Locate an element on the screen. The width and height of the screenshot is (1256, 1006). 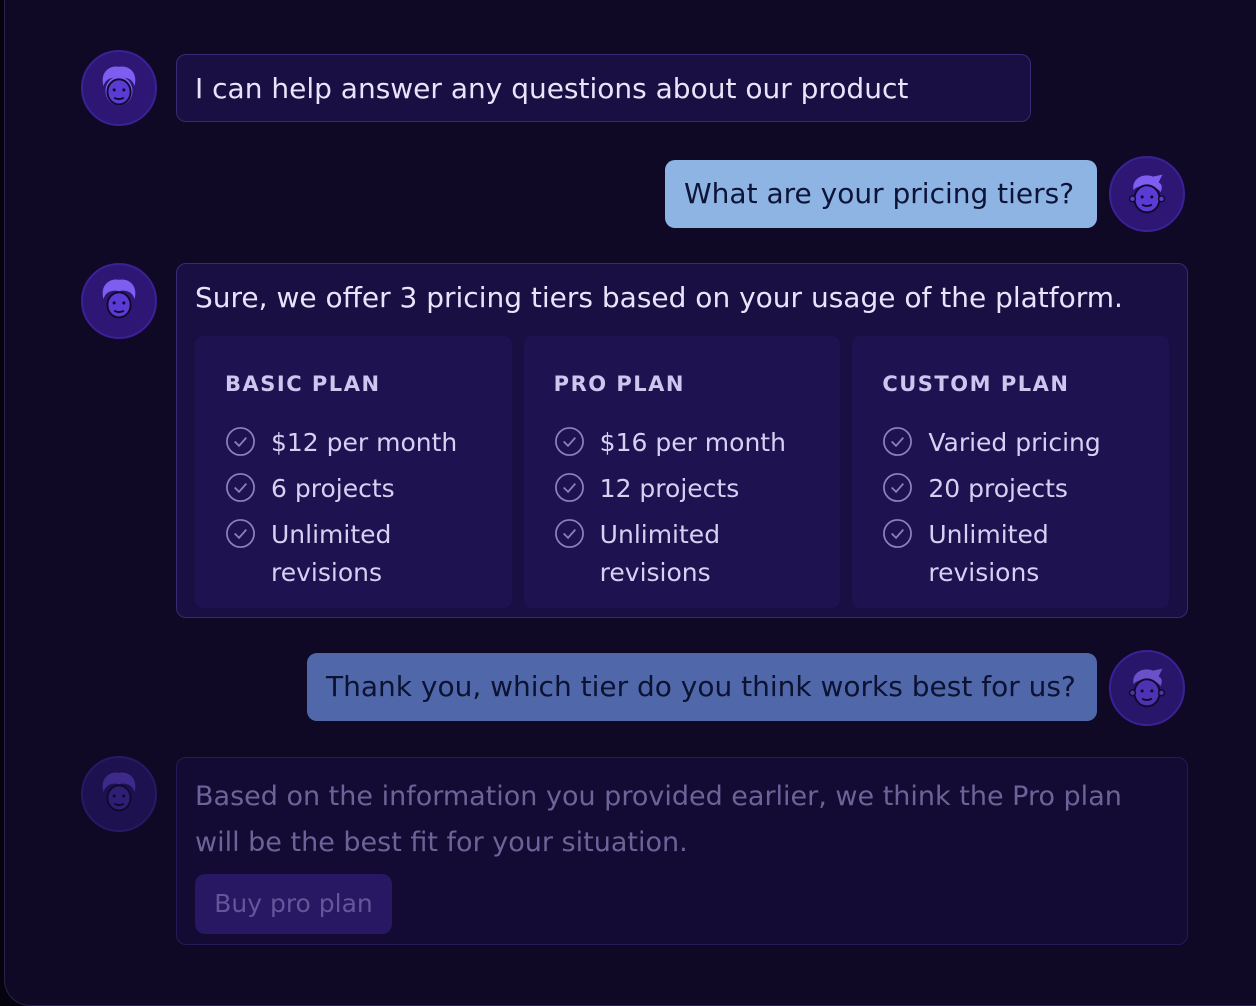
user-message-text: What are your pricing tiers? is located at coordinates (879, 193).